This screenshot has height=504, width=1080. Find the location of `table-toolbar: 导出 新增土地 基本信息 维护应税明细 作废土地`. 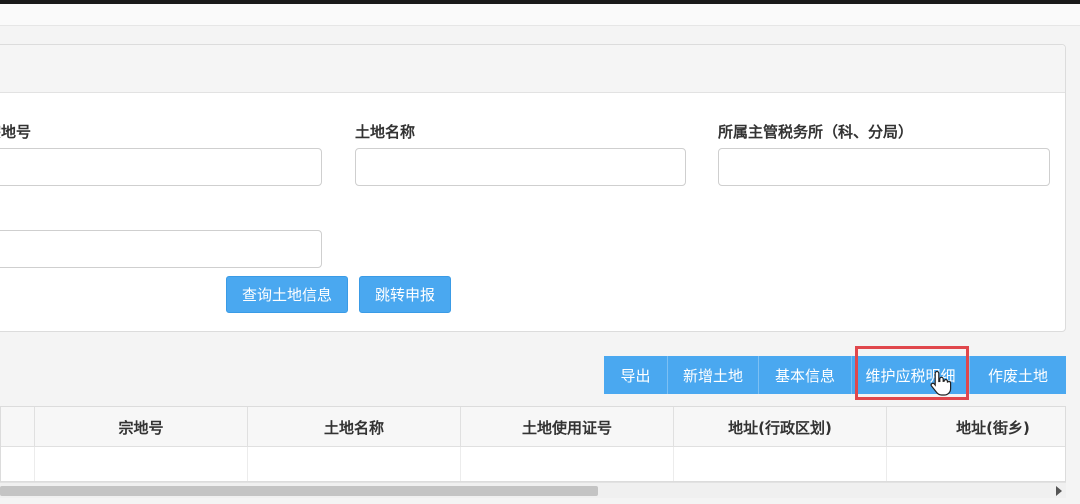

table-toolbar: 导出 新增土地 基本信息 维护应税明细 作废土地 is located at coordinates (835, 375).